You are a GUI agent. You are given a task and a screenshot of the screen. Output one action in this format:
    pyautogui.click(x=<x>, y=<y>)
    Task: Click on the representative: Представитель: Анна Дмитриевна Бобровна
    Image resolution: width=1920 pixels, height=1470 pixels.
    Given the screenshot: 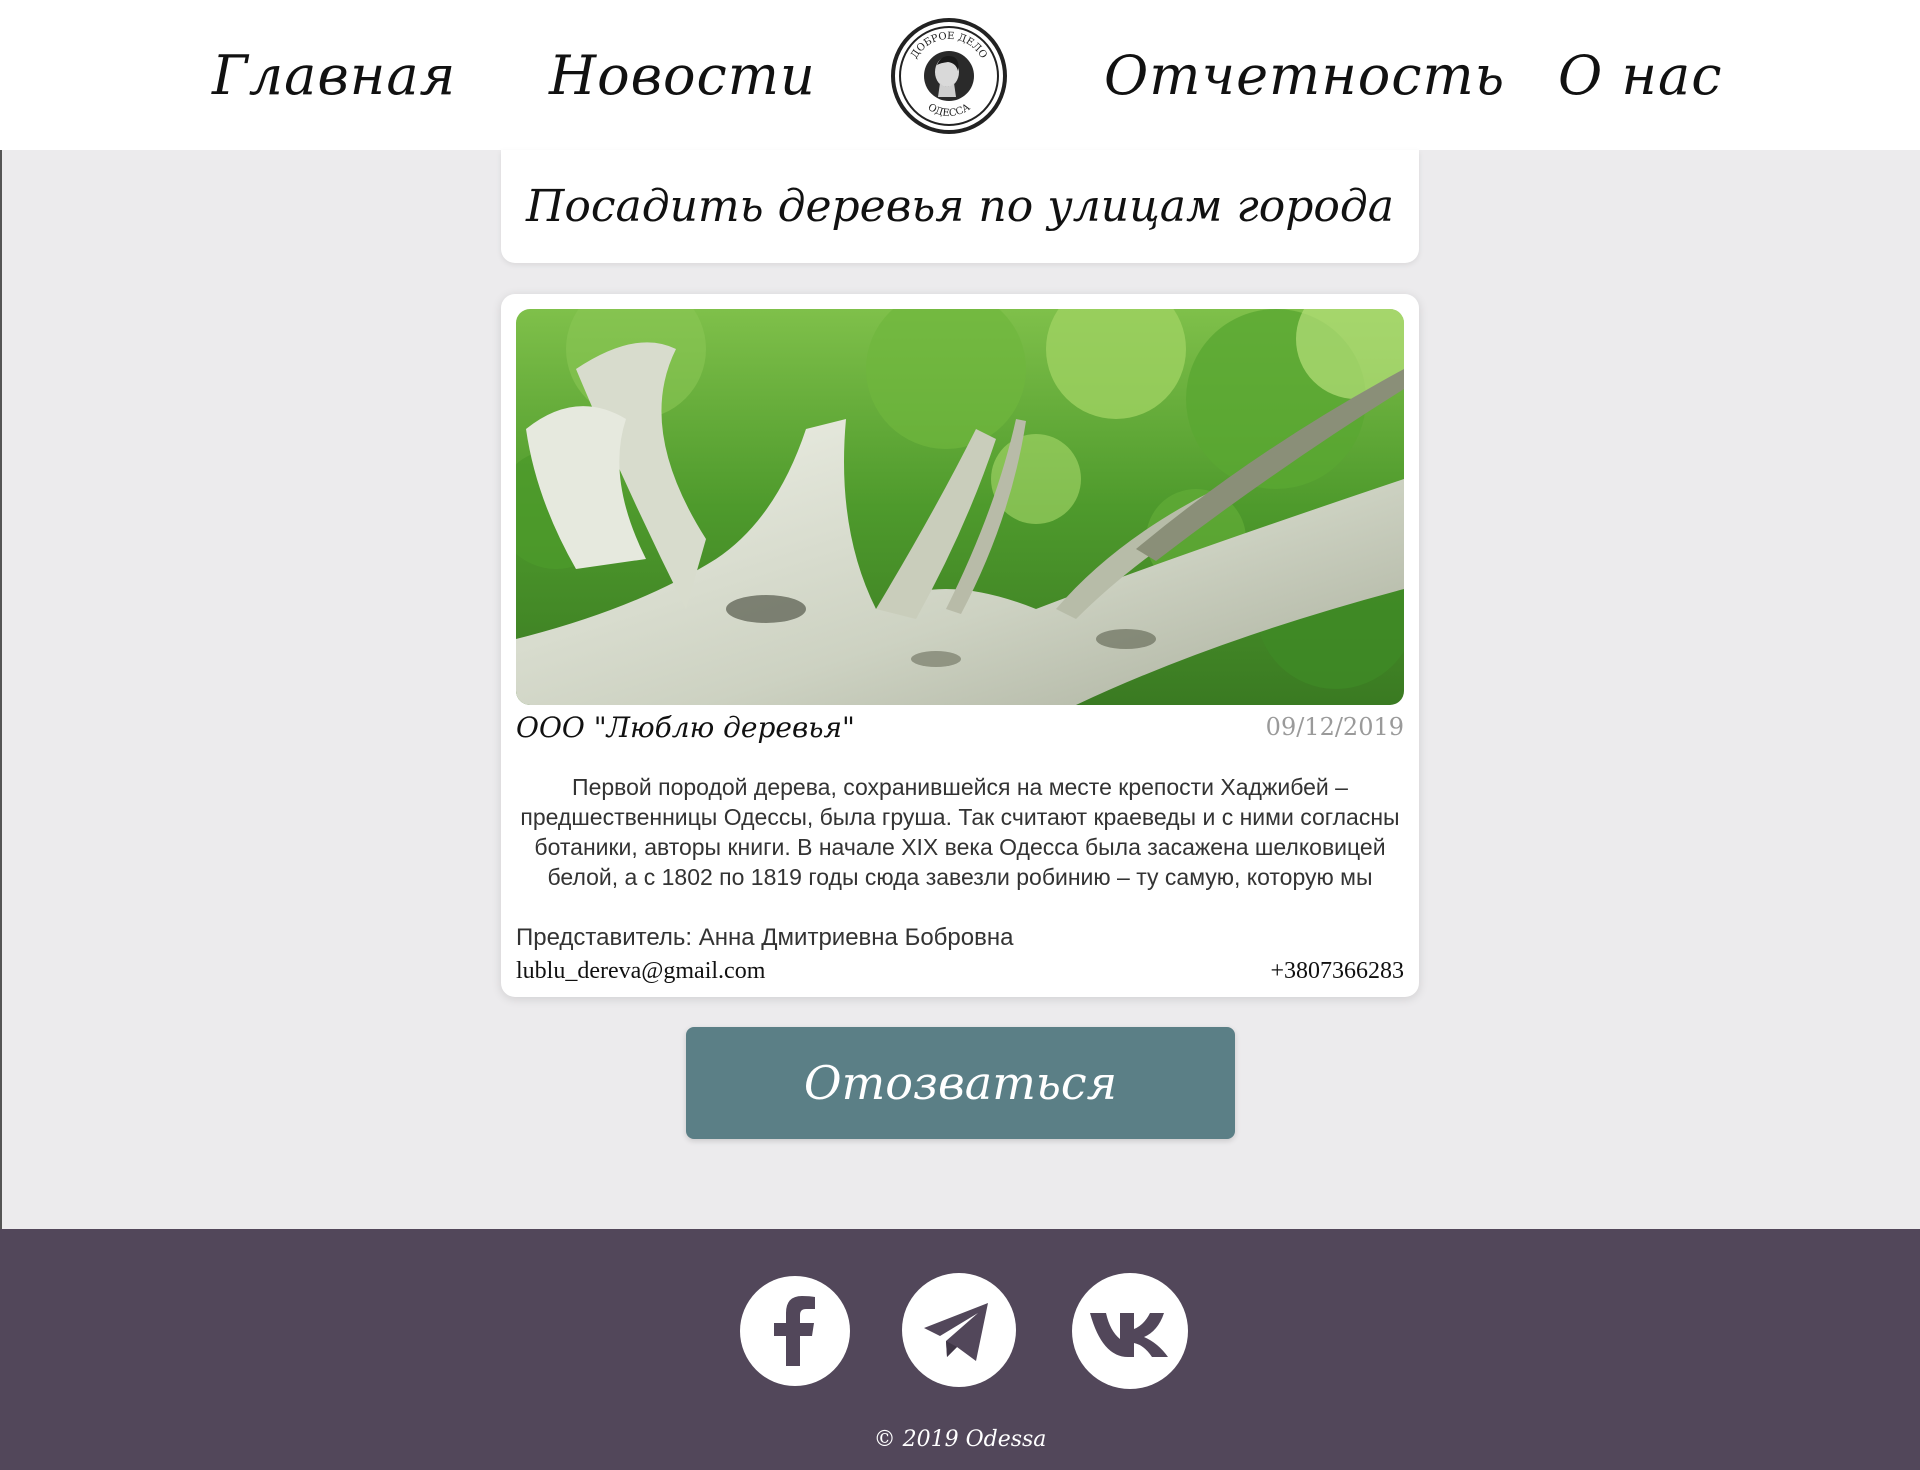 What is the action you would take?
    pyautogui.click(x=765, y=937)
    